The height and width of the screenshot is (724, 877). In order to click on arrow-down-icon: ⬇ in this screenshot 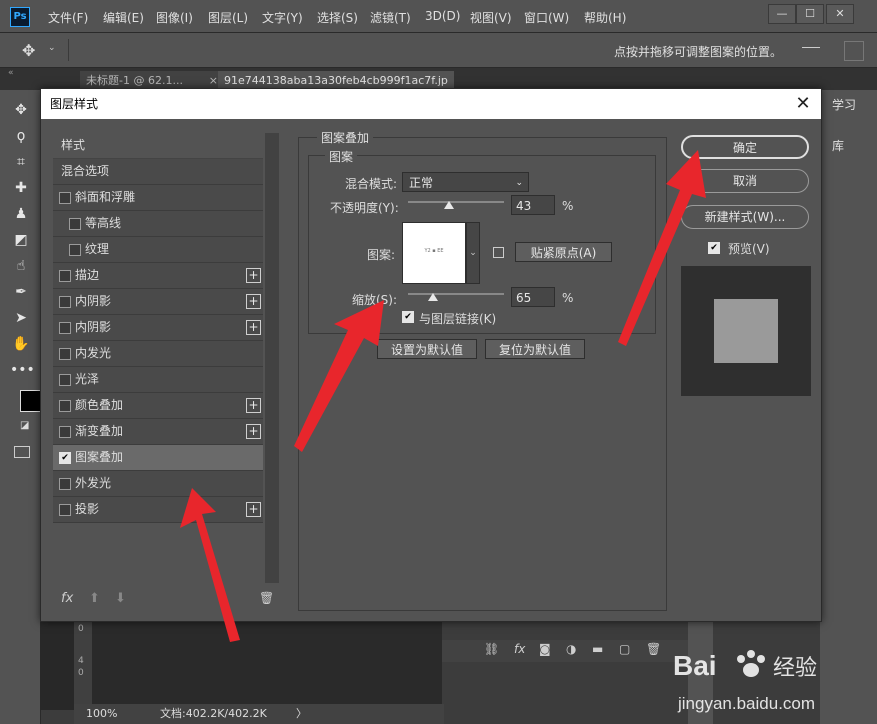, I will do `click(120, 598)`.